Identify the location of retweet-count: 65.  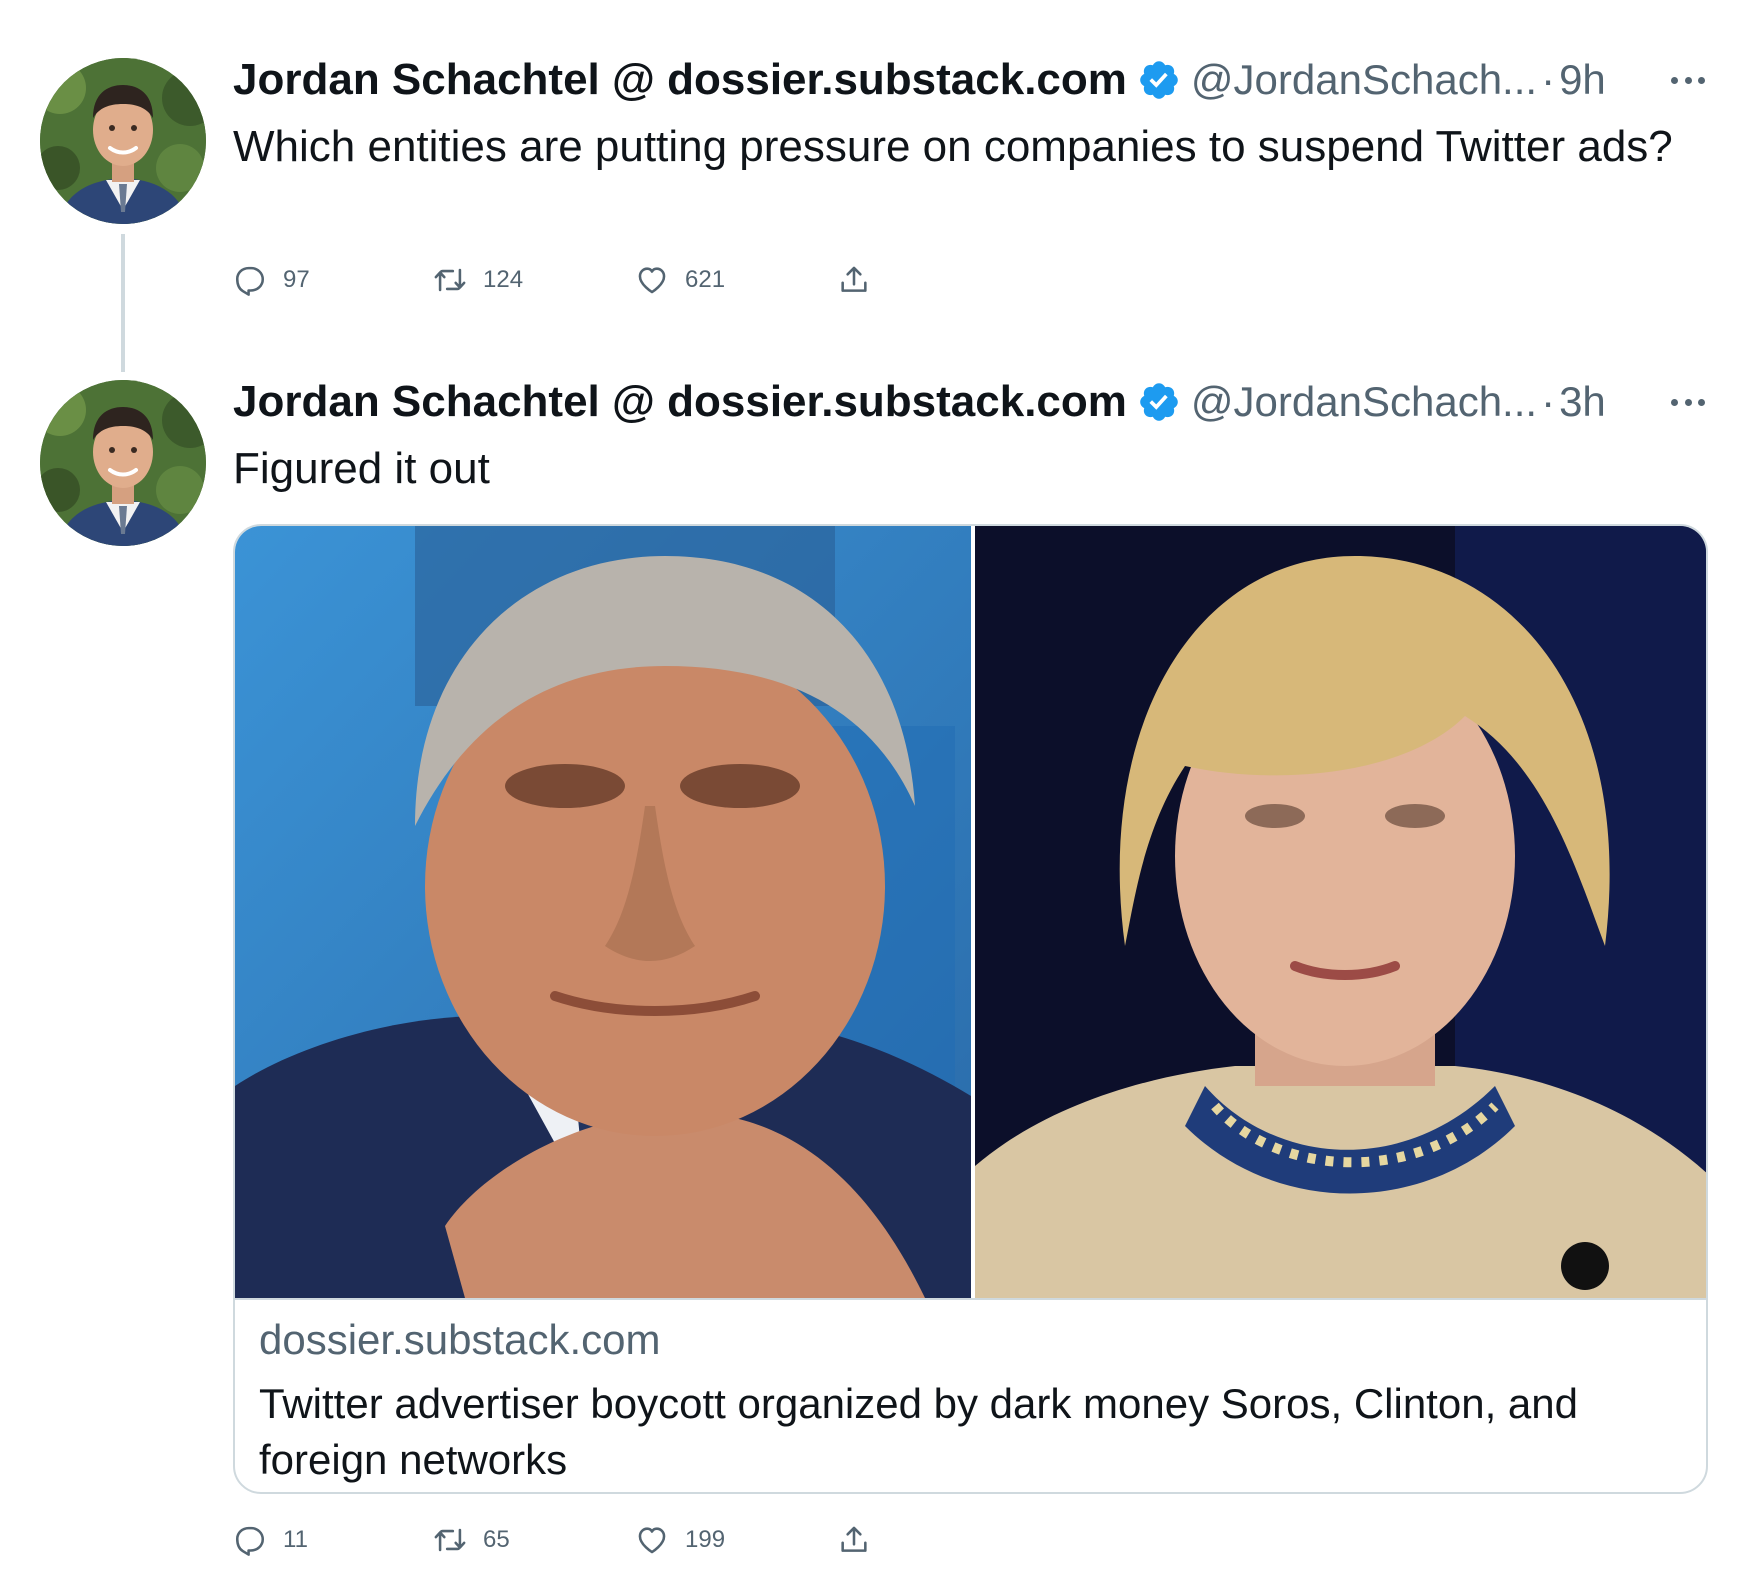
(496, 1539).